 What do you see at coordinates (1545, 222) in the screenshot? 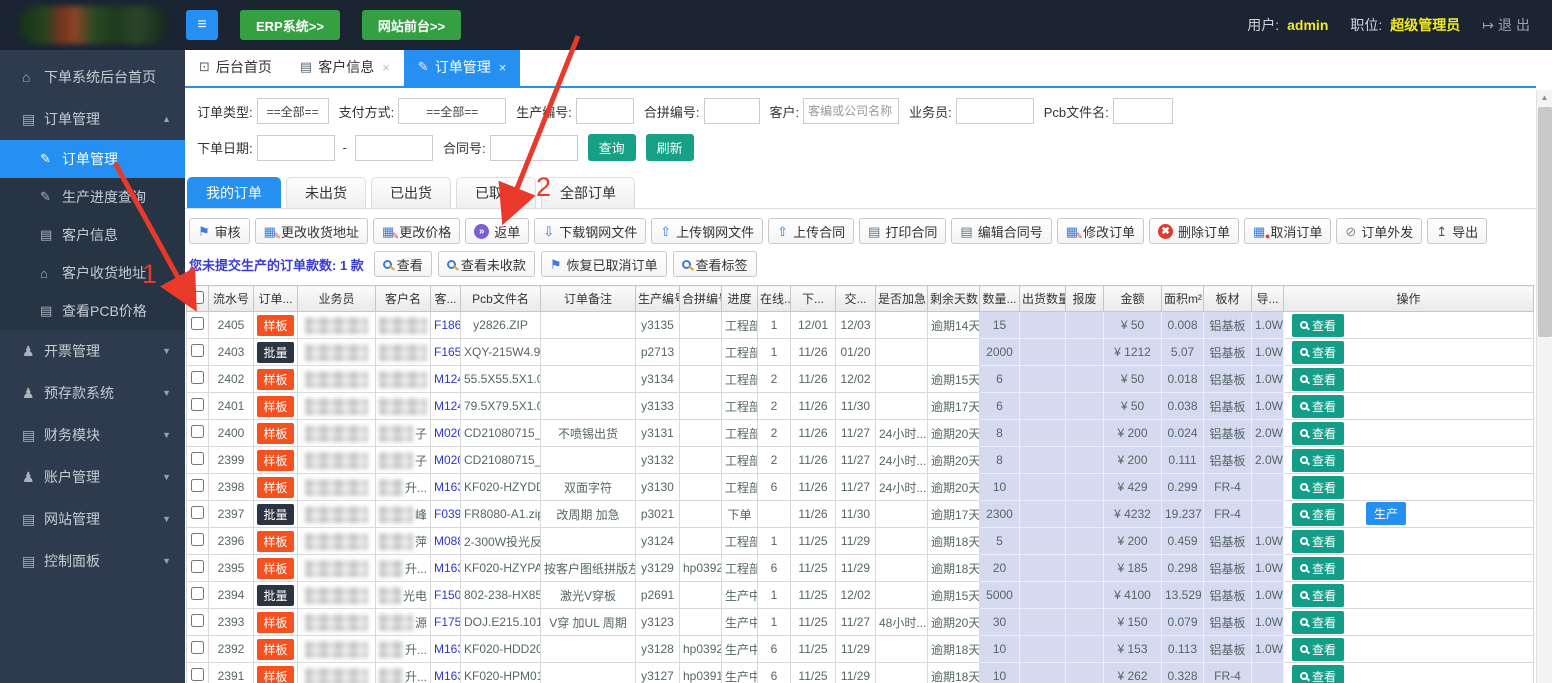
I see `scrollbar-thumb` at bounding box center [1545, 222].